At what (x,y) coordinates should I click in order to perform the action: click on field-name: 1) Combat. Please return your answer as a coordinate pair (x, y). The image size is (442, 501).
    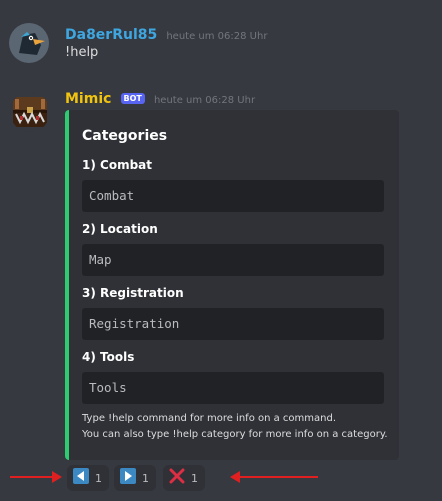
    Looking at the image, I should click on (117, 165).